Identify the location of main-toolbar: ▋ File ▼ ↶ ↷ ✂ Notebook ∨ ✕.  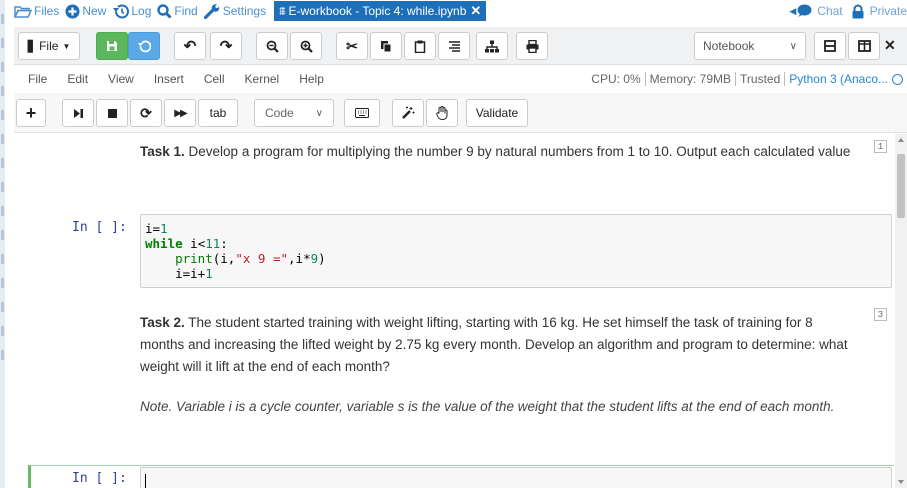
(460, 46).